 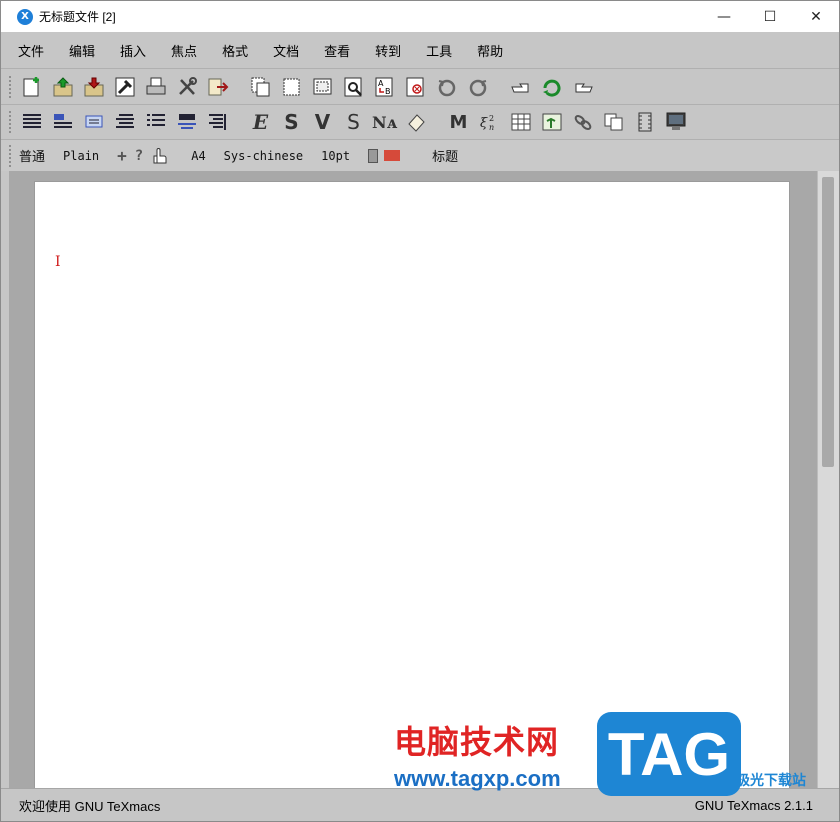 I want to click on export-icon, so click(x=217, y=87).